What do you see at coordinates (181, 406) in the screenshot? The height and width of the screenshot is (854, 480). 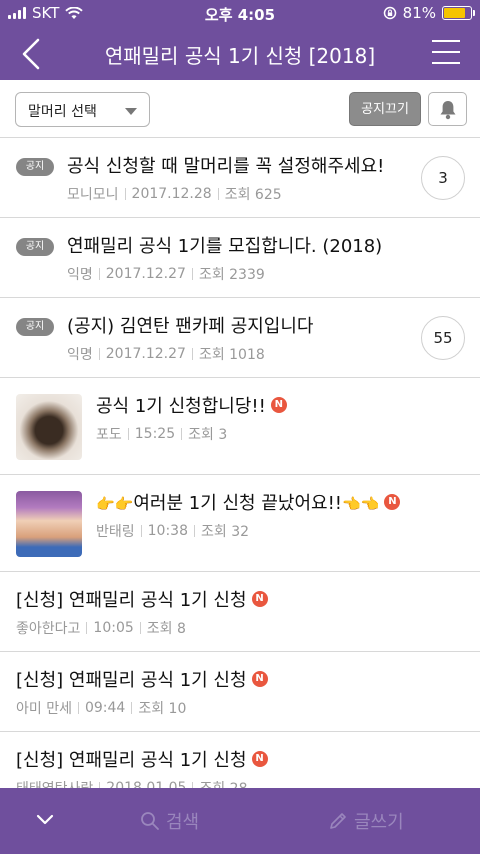 I see `post-title: 공식 1기 신청합니당!!` at bounding box center [181, 406].